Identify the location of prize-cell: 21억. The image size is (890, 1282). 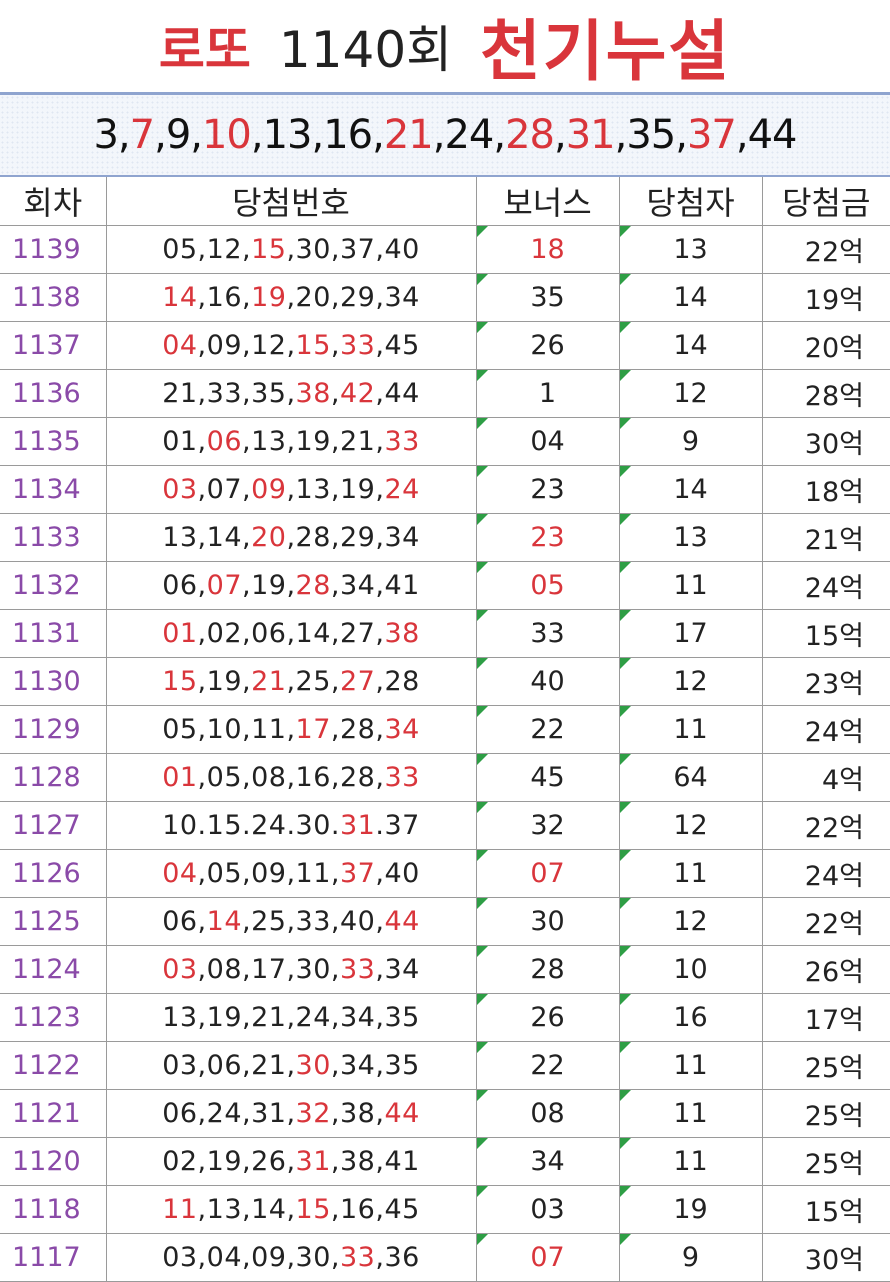
(825, 537).